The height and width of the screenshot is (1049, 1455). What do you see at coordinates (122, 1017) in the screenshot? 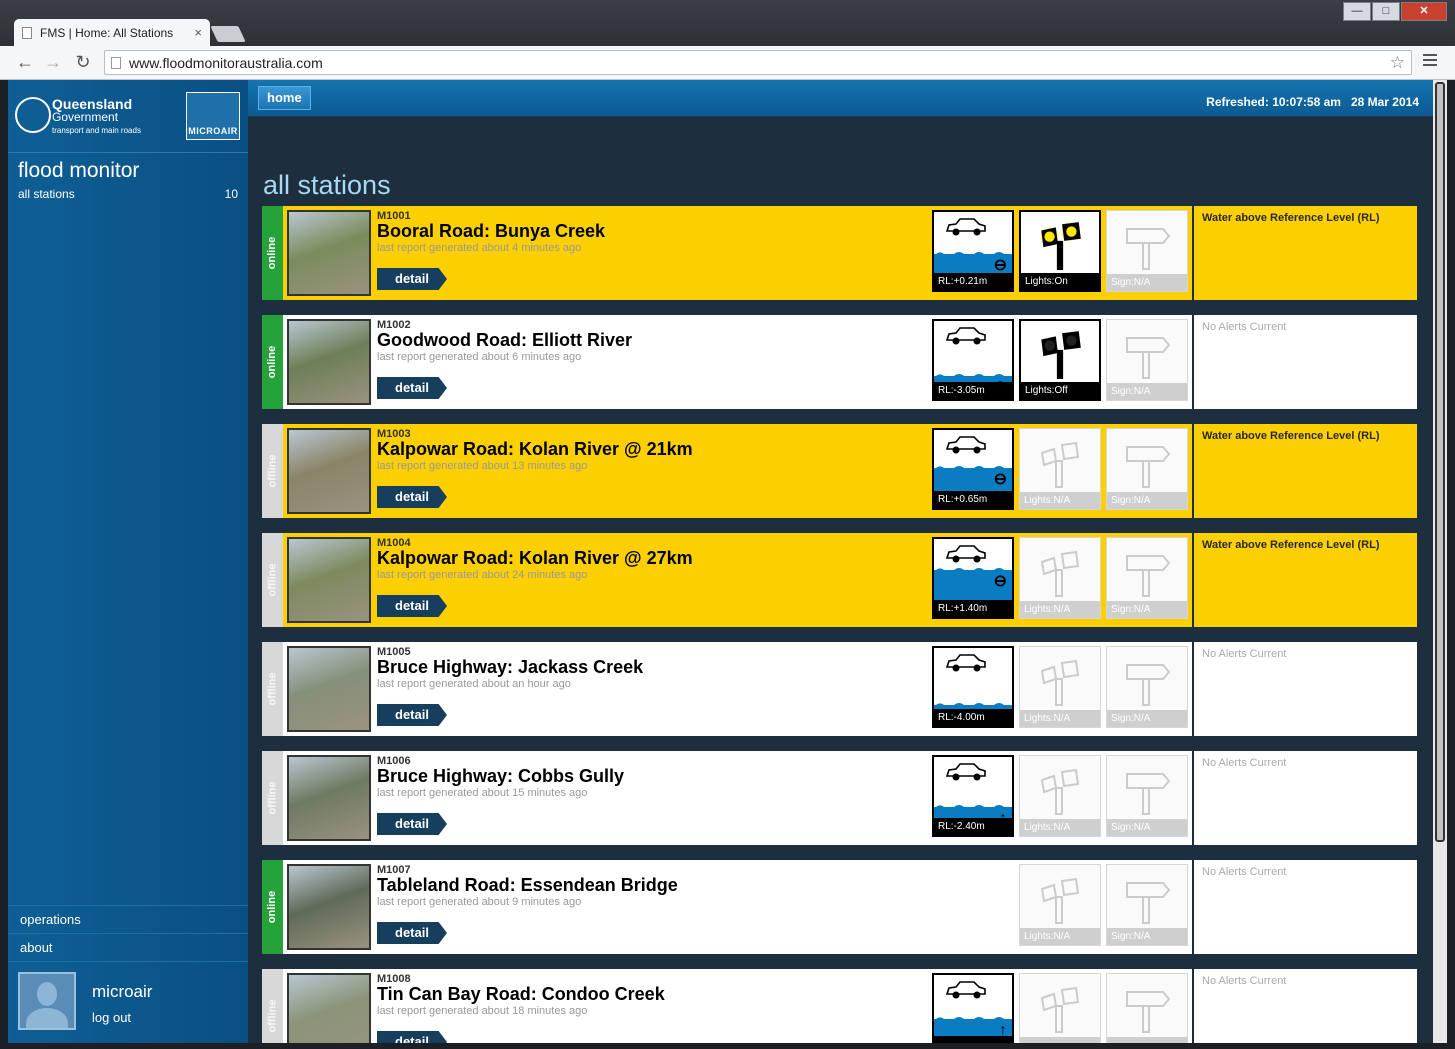
I see `logout-link: log out` at bounding box center [122, 1017].